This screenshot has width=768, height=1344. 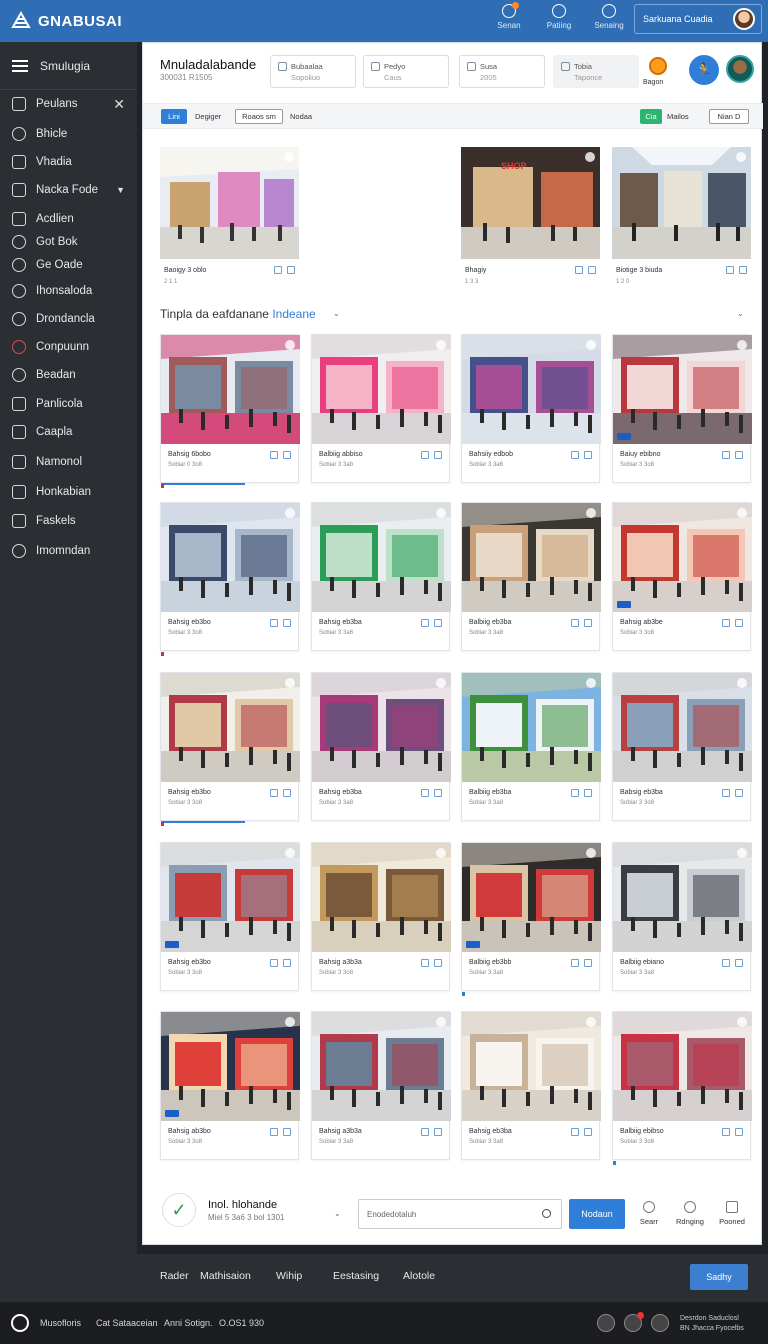 What do you see at coordinates (229, 221) in the screenshot?
I see `featured-card: Baoigy 3 oblo 2 1 1` at bounding box center [229, 221].